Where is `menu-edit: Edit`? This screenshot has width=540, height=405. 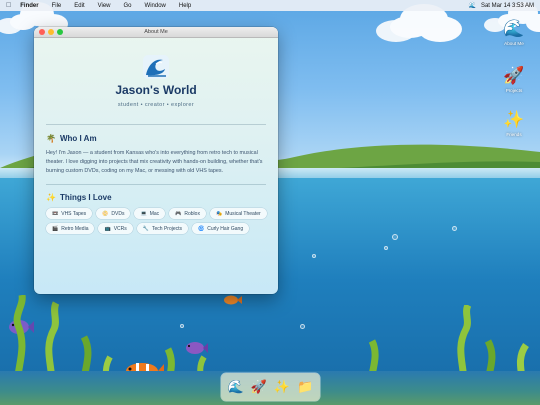 menu-edit: Edit is located at coordinates (79, 6).